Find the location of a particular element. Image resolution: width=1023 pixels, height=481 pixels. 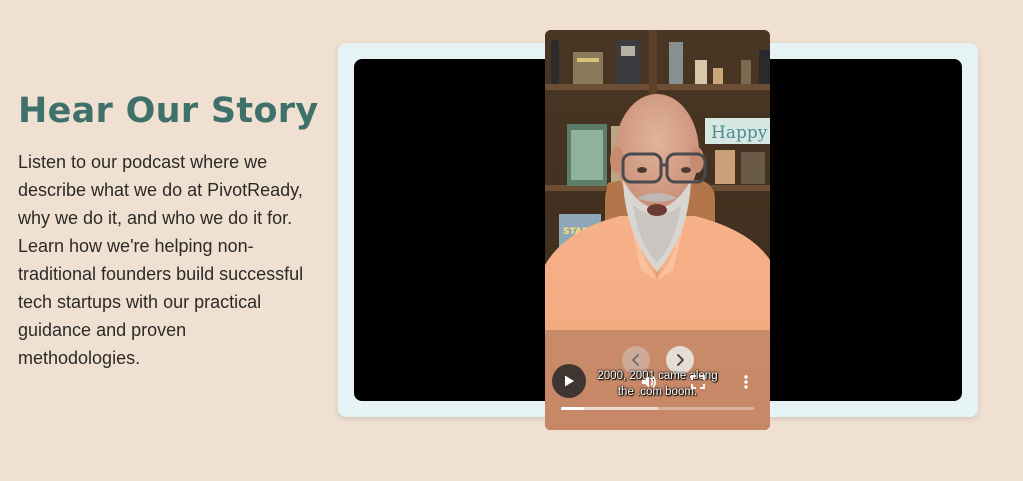

shelf-sign: Happy! is located at coordinates (740, 133).